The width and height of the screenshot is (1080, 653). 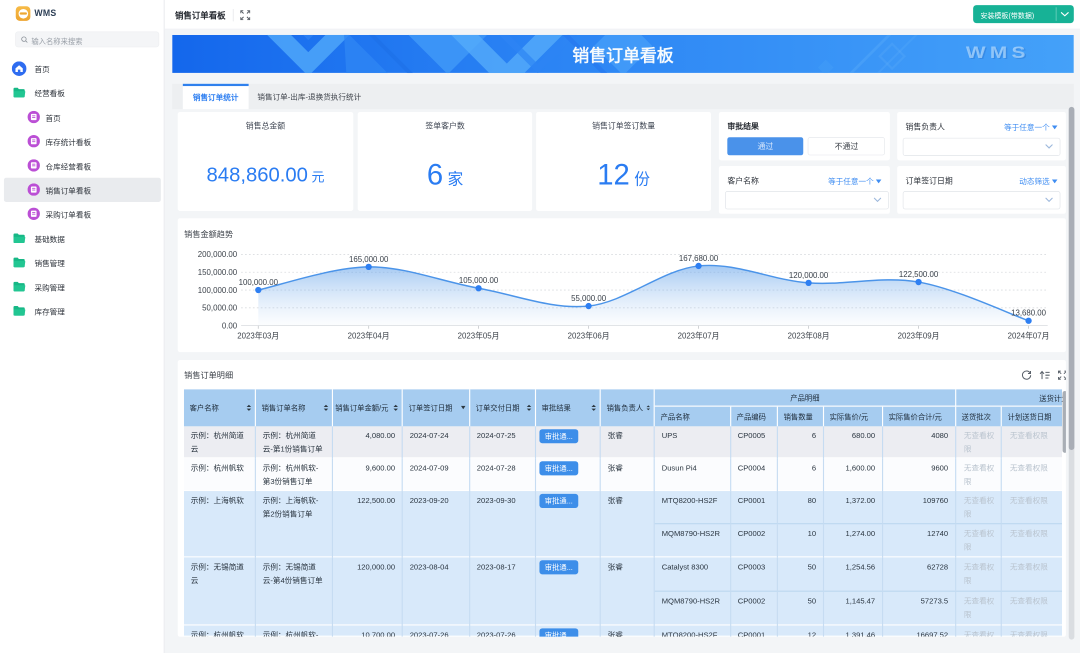 What do you see at coordinates (699, 258) in the screenshot?
I see `svg-text: 167,680.00` at bounding box center [699, 258].